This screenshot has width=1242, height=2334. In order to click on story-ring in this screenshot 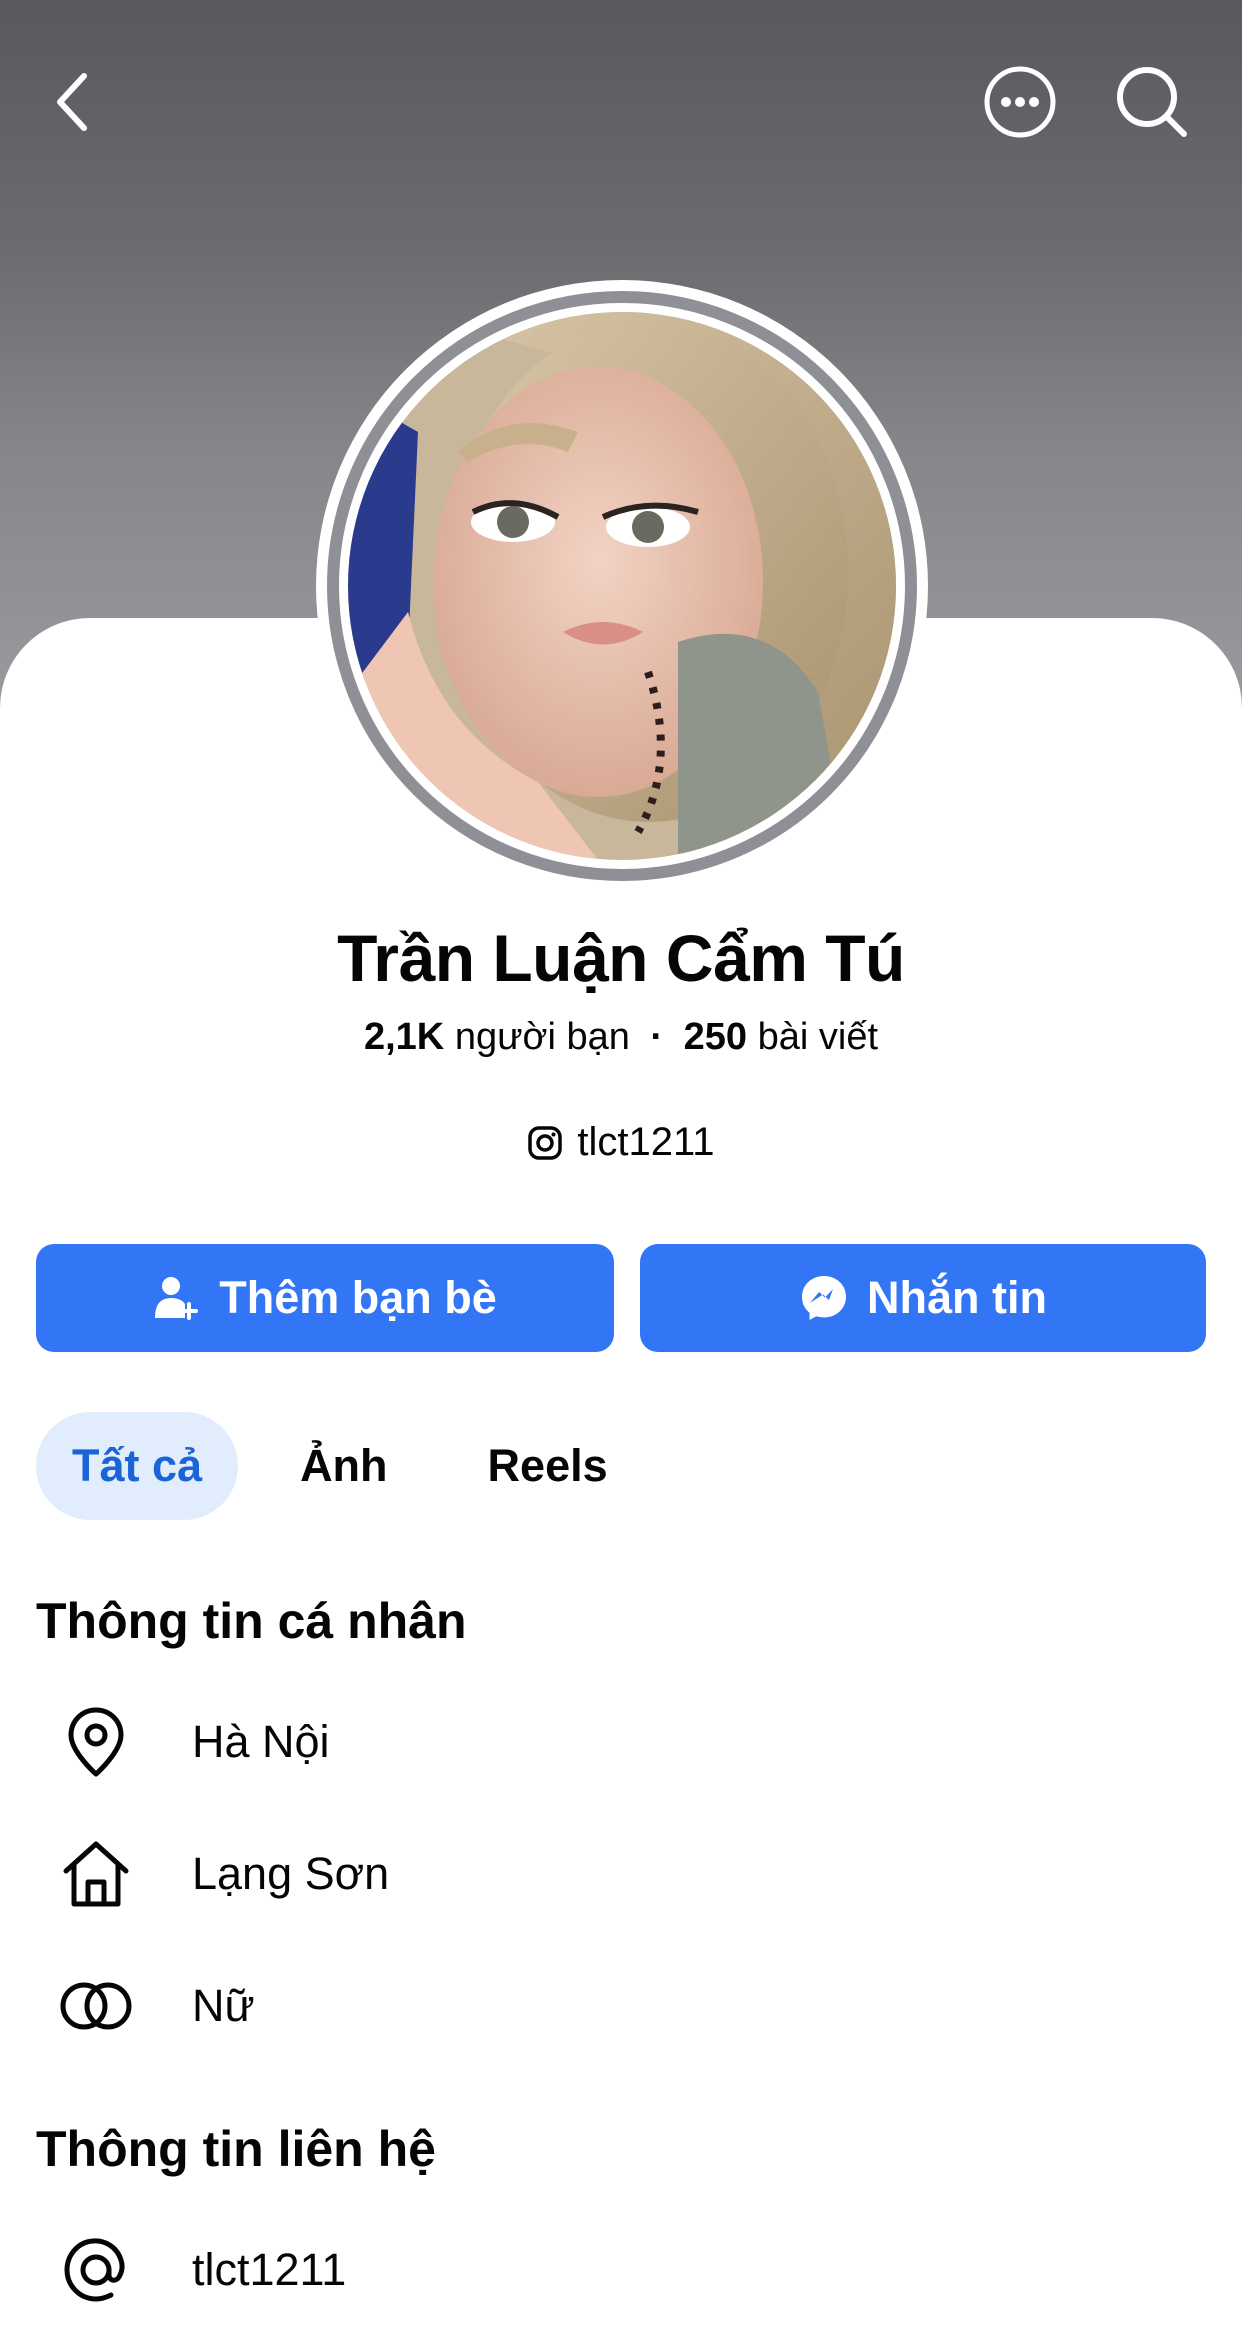, I will do `click(622, 586)`.